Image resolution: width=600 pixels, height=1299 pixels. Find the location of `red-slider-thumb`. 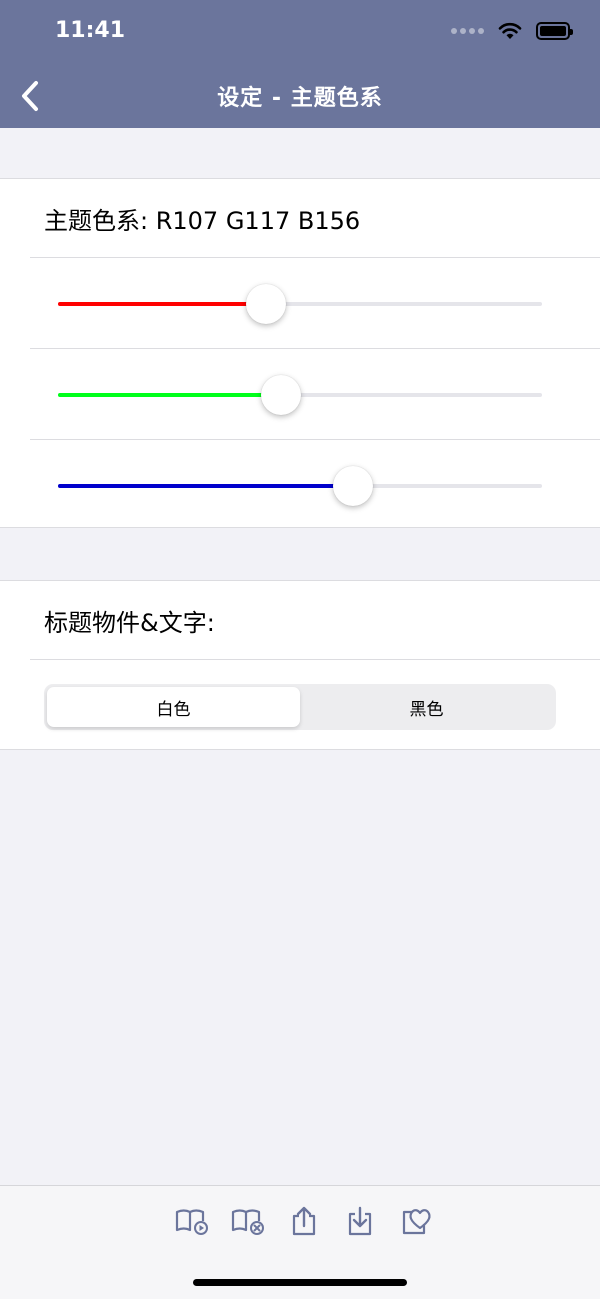

red-slider-thumb is located at coordinates (266, 304).